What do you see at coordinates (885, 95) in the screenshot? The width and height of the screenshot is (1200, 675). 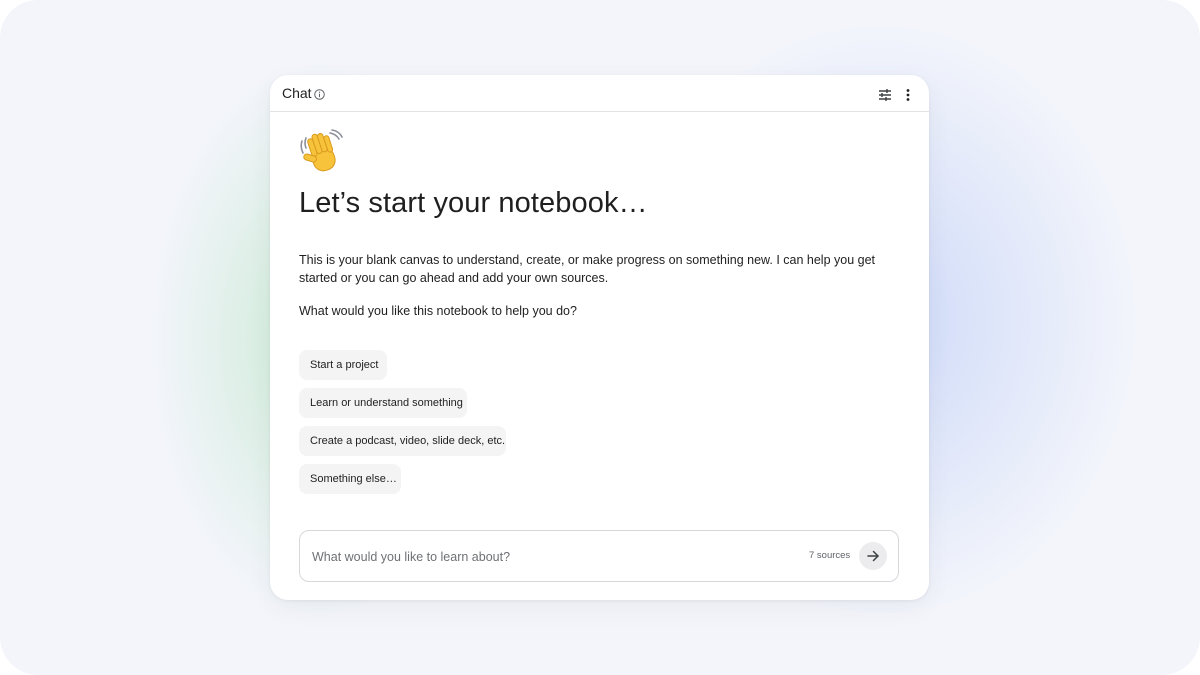 I see `tune-icon` at bounding box center [885, 95].